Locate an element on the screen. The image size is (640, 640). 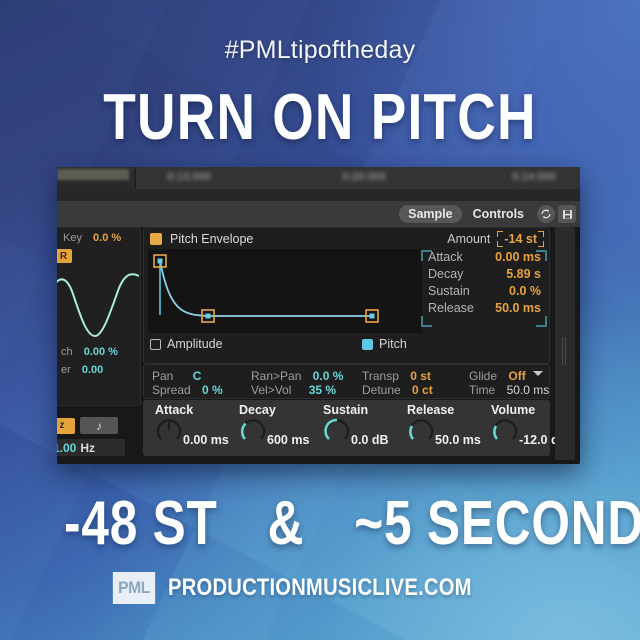
lfo-waveform-display is located at coordinates (98, 305).